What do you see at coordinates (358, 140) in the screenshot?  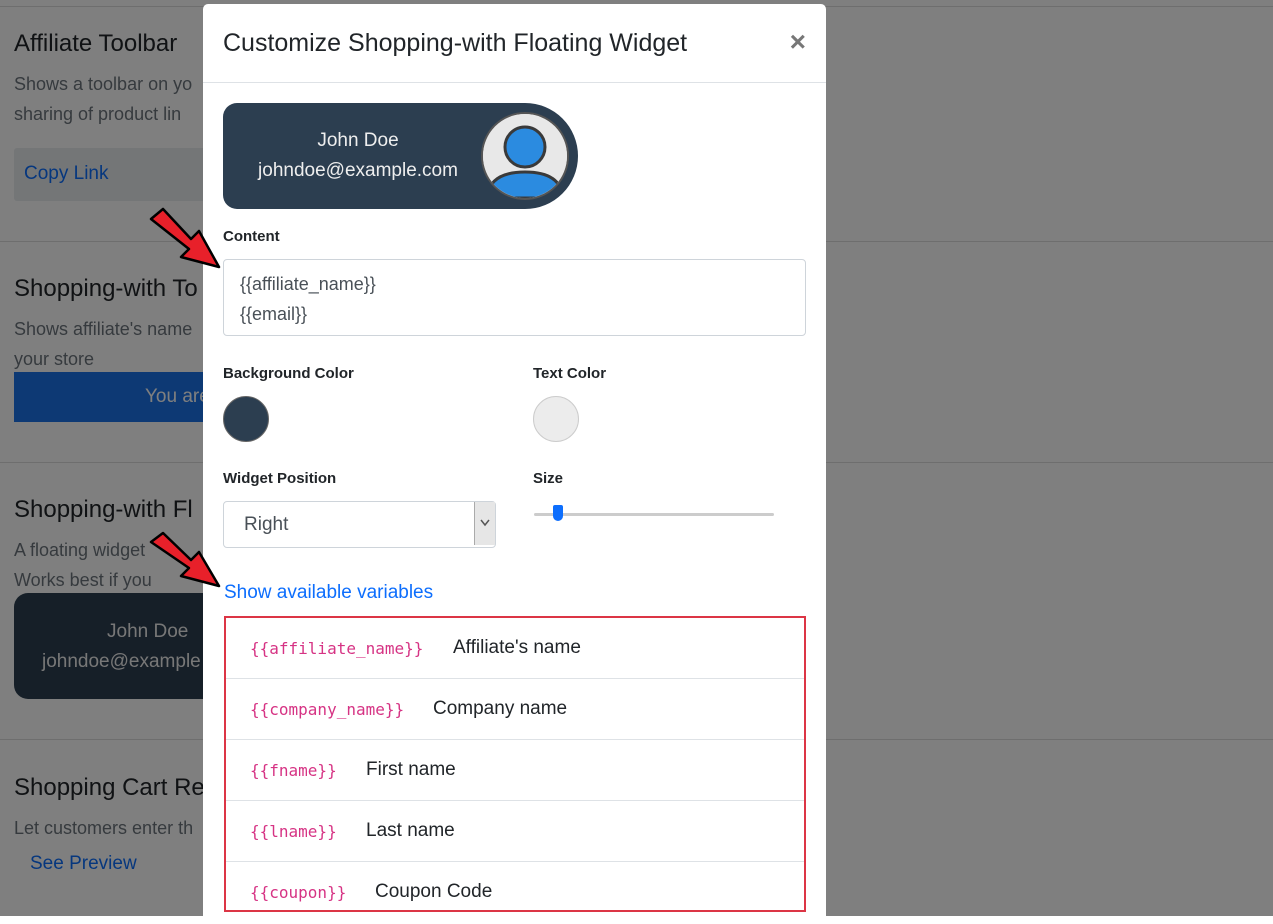 I see `preview-name: John Doe` at bounding box center [358, 140].